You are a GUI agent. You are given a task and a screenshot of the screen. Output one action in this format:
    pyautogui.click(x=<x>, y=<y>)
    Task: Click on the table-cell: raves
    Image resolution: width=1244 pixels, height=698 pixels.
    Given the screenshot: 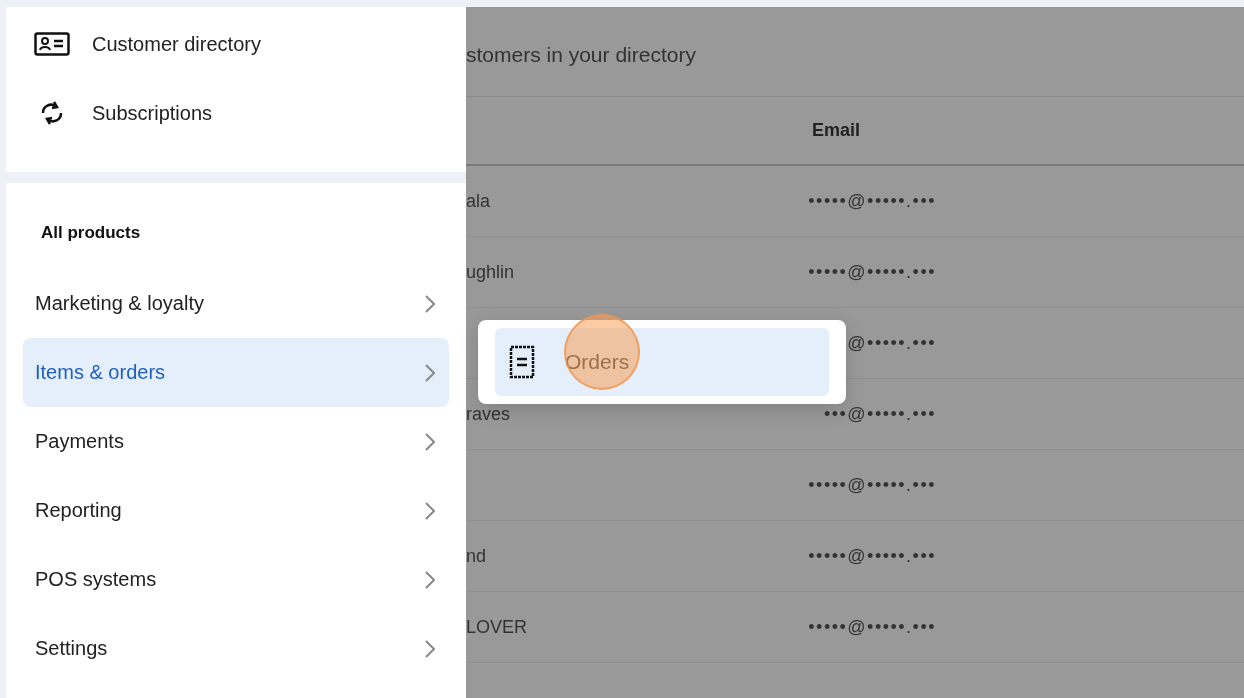 What is the action you would take?
    pyautogui.click(x=488, y=414)
    